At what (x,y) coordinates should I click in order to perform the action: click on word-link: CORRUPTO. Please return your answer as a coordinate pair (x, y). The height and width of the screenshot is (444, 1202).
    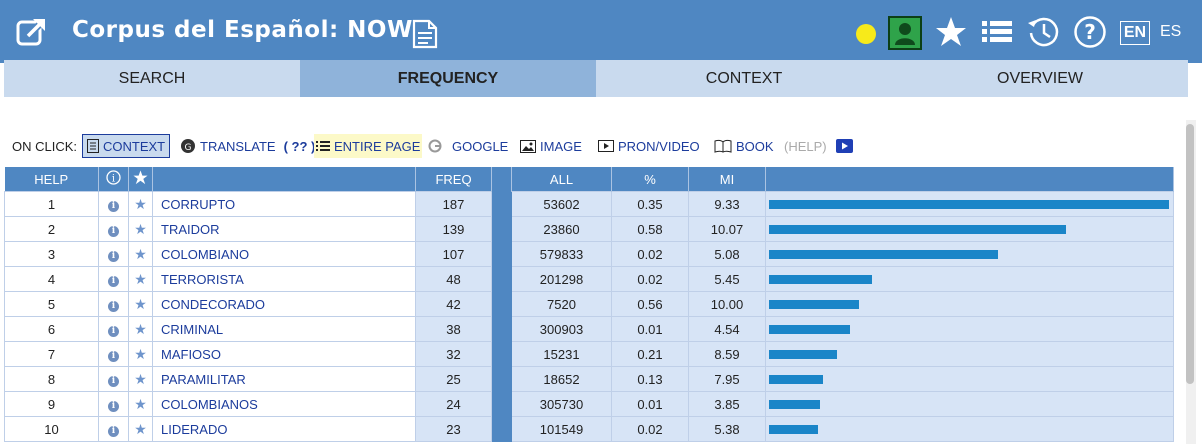
    Looking at the image, I should click on (198, 204).